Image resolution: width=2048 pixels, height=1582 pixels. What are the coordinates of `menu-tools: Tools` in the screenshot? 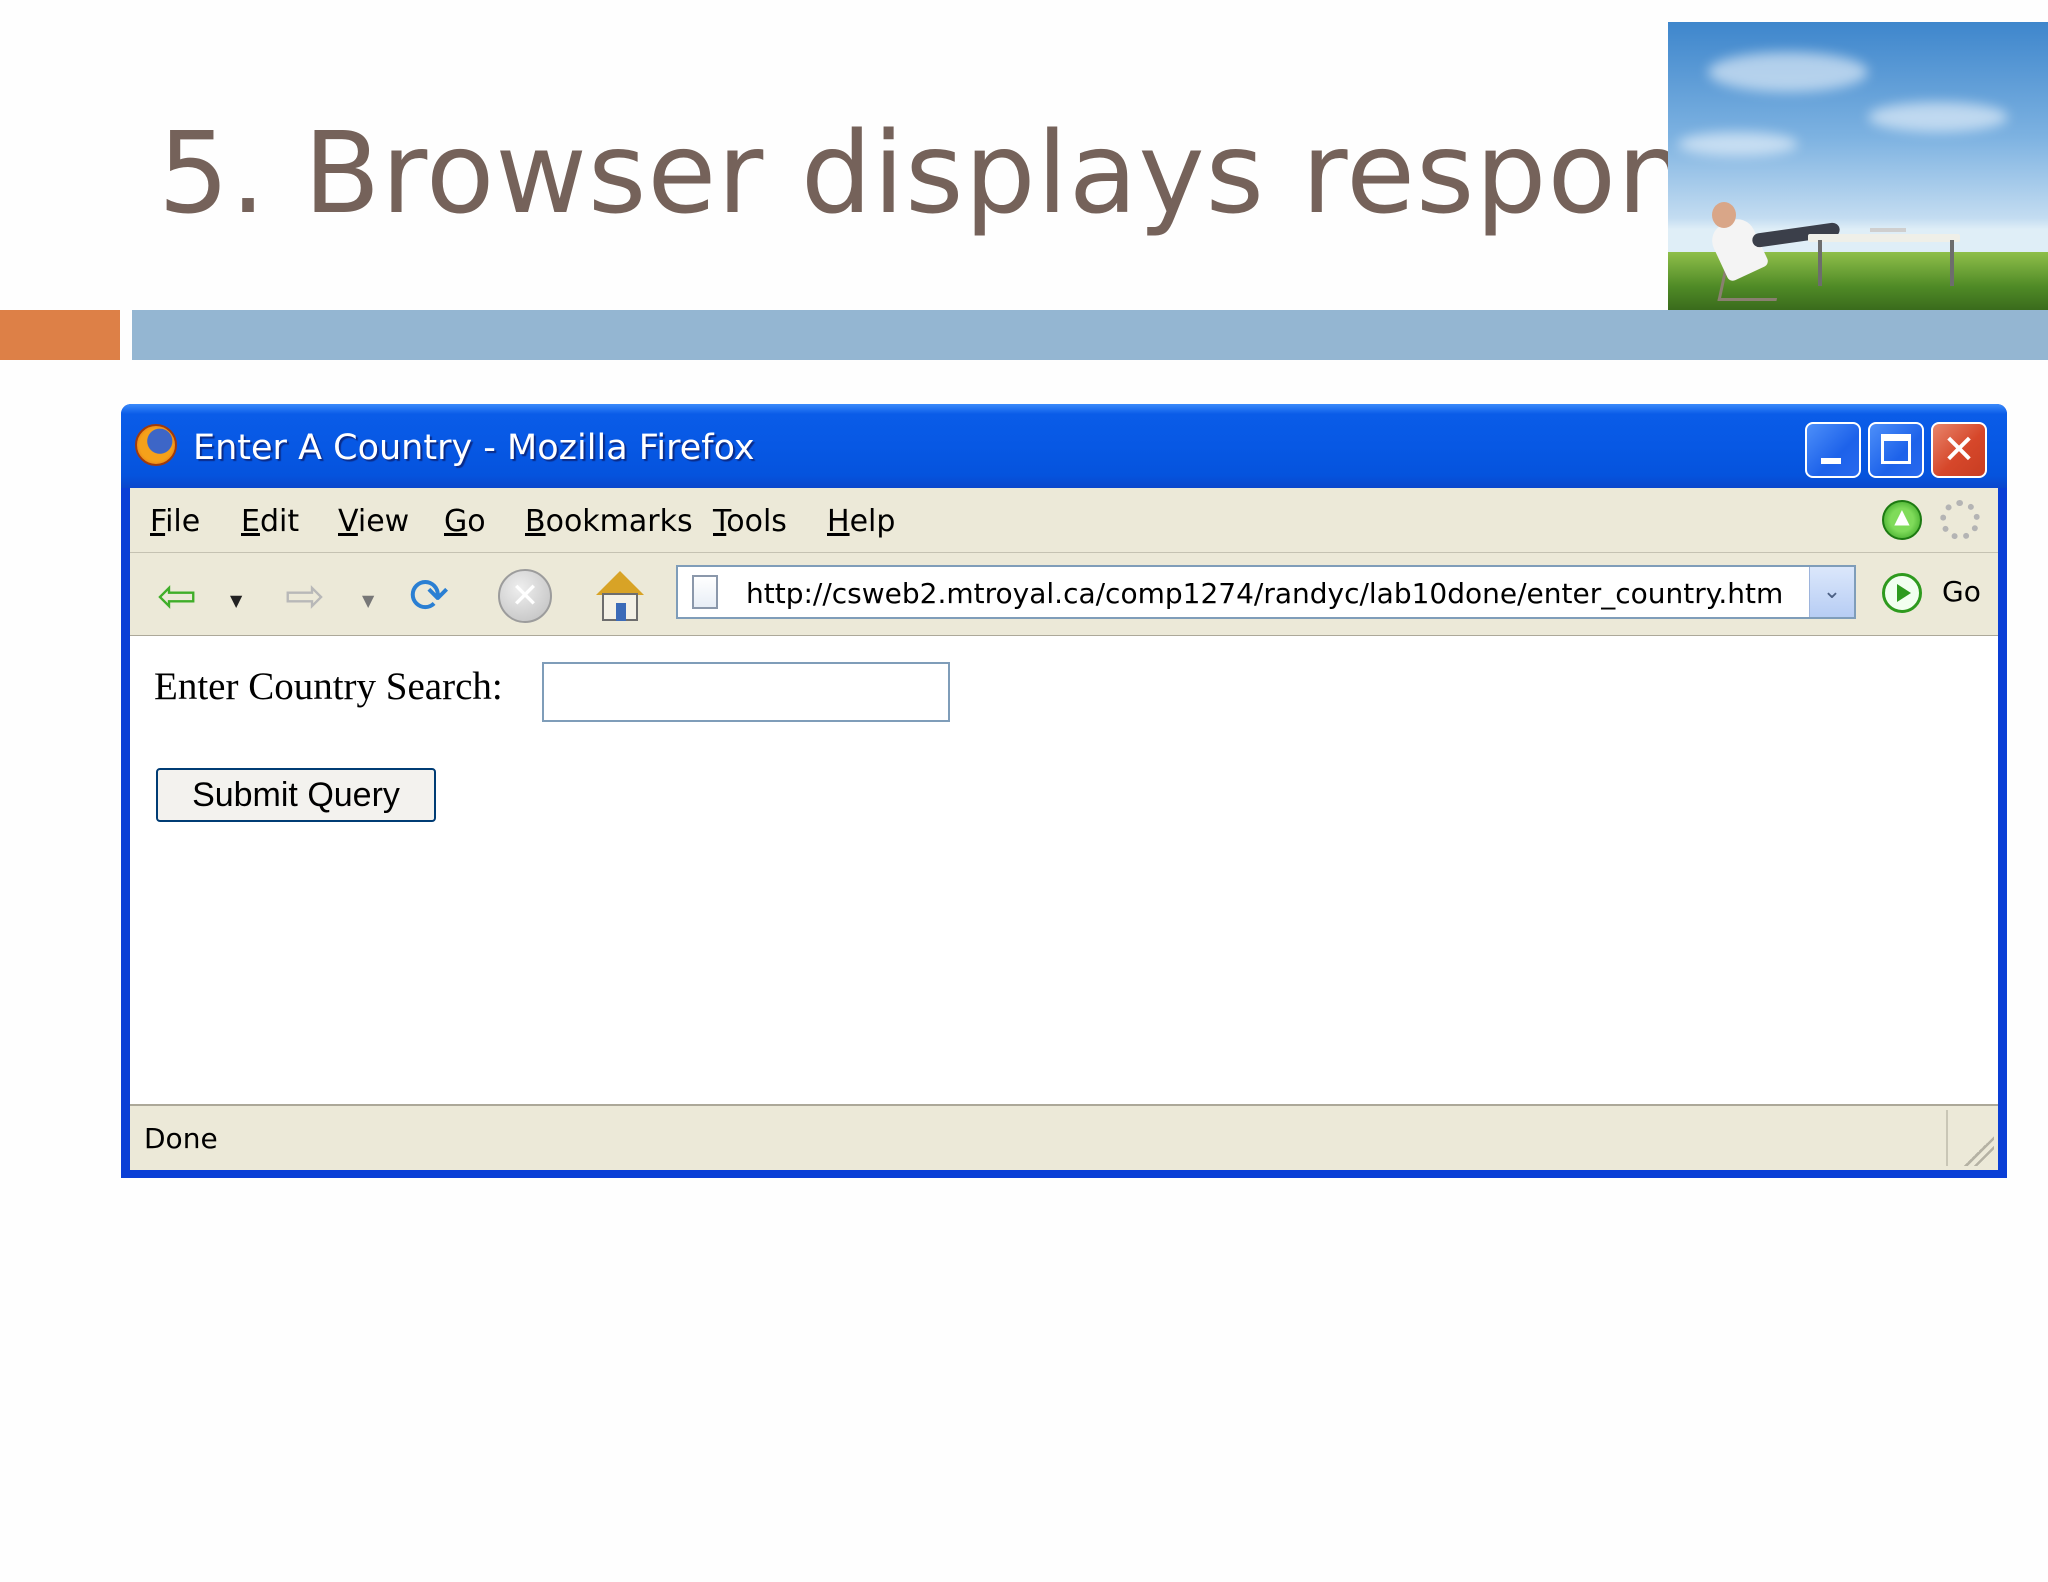 It's located at (750, 521).